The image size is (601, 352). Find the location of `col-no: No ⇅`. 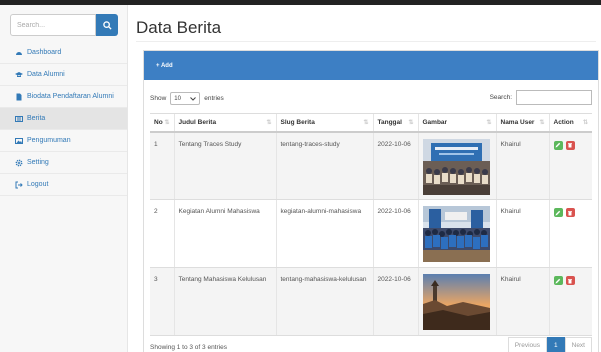

col-no: No ⇅ is located at coordinates (162, 123).